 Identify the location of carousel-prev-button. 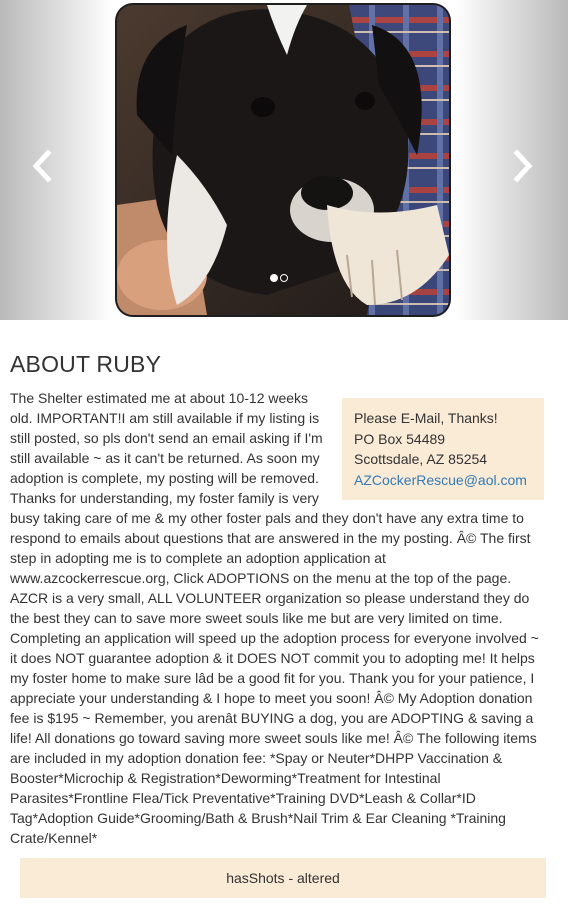
(43, 166).